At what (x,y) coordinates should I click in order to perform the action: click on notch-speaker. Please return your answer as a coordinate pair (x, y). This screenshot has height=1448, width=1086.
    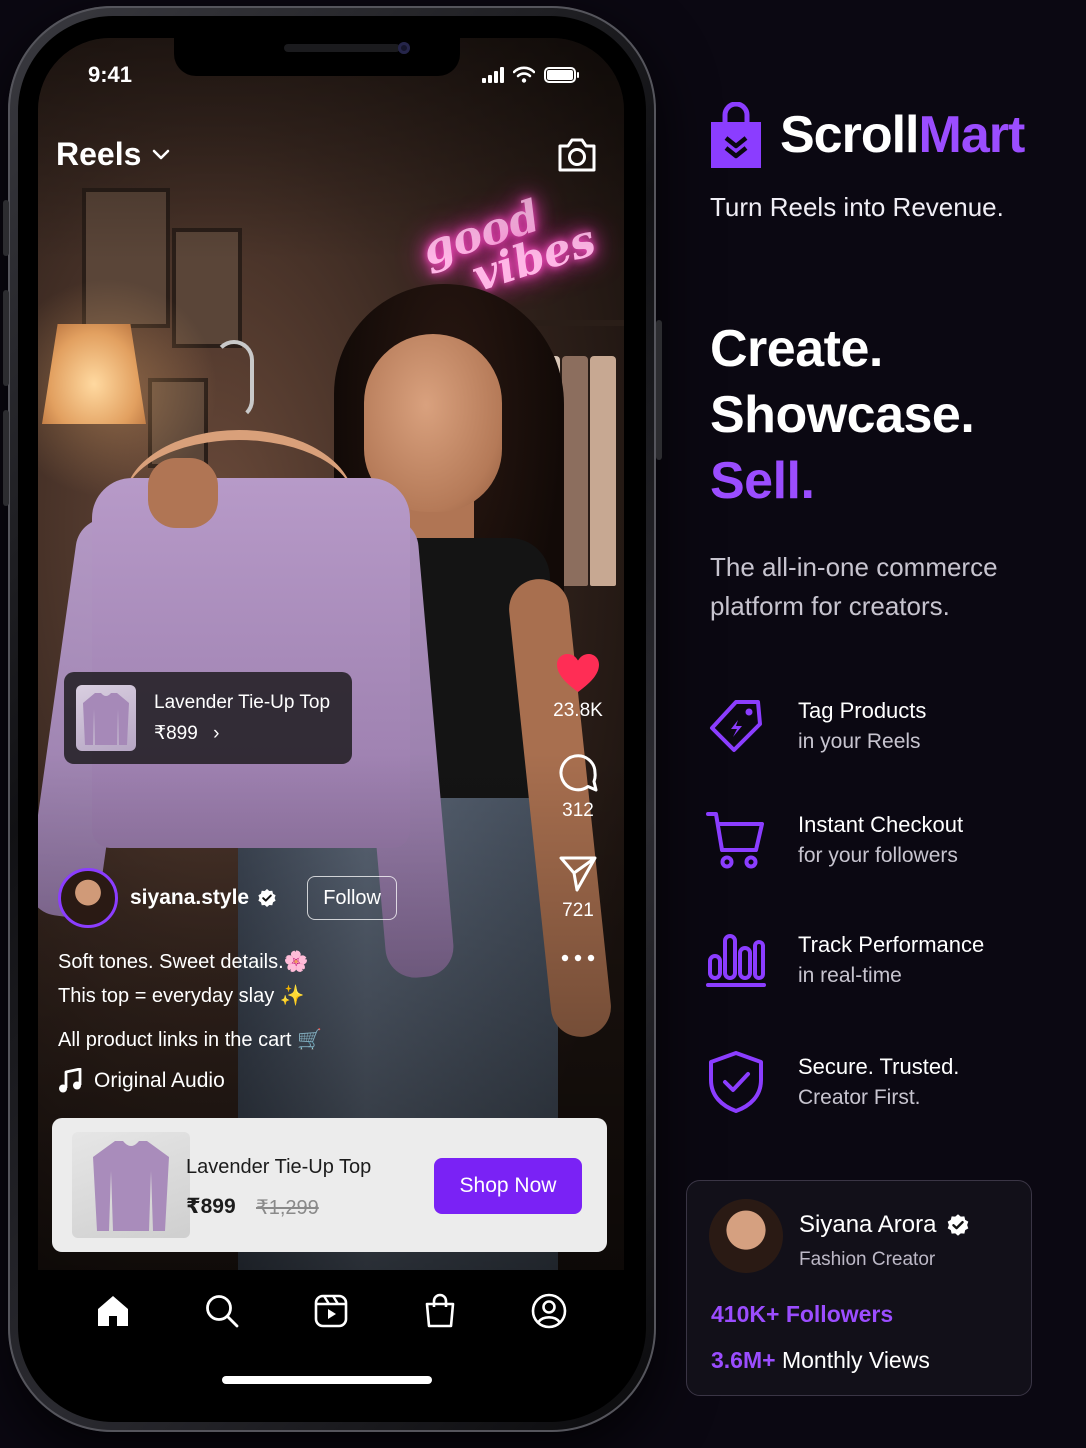
    Looking at the image, I should click on (342, 48).